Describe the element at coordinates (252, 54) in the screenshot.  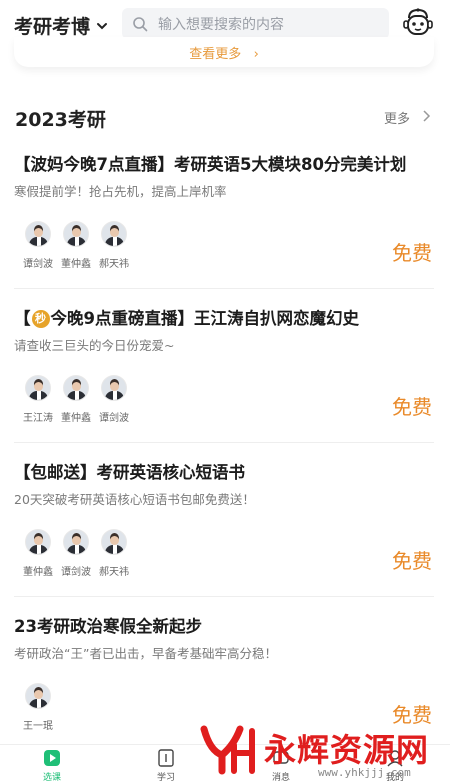
I see `chevron-right-icon: ›` at that location.